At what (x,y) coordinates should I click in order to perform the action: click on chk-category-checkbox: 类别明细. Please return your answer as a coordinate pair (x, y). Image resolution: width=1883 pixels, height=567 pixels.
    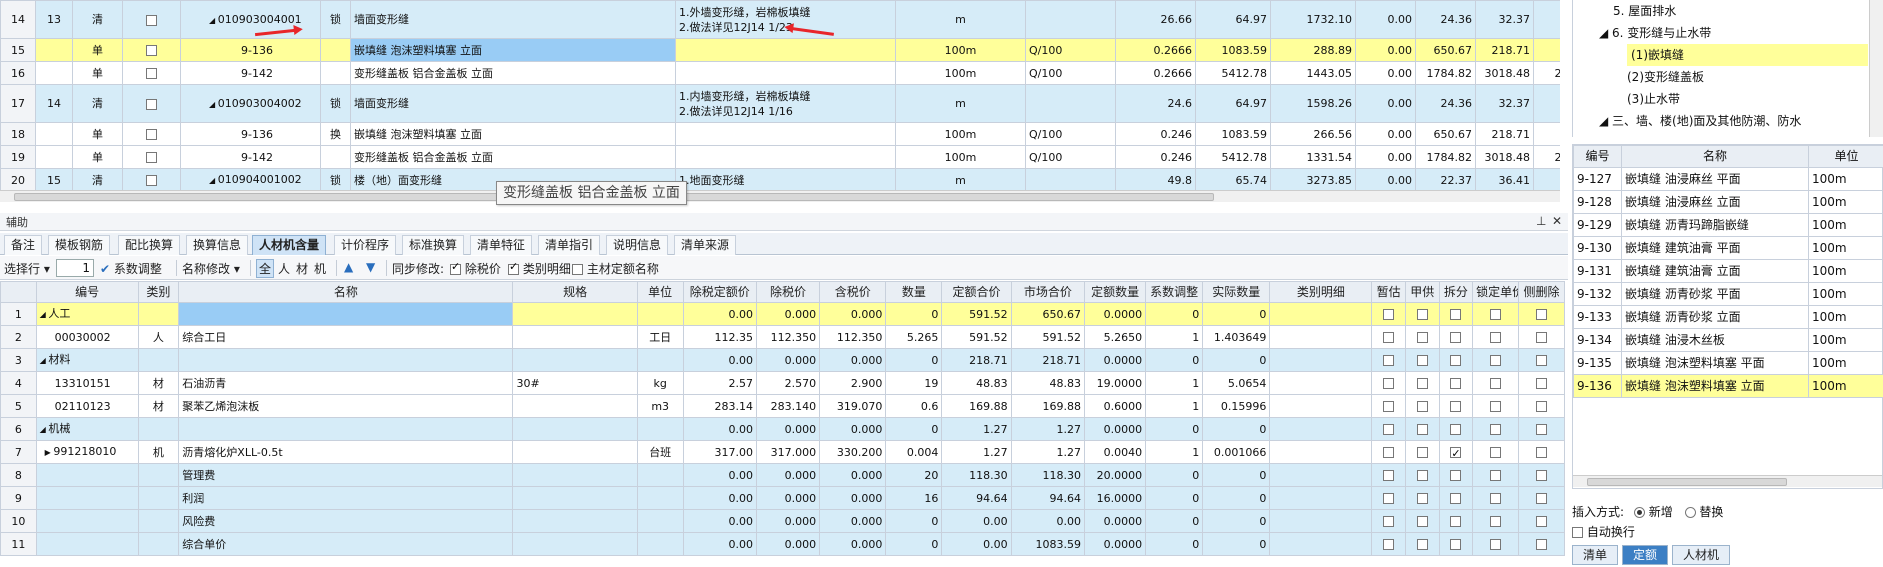
    Looking at the image, I should click on (539, 268).